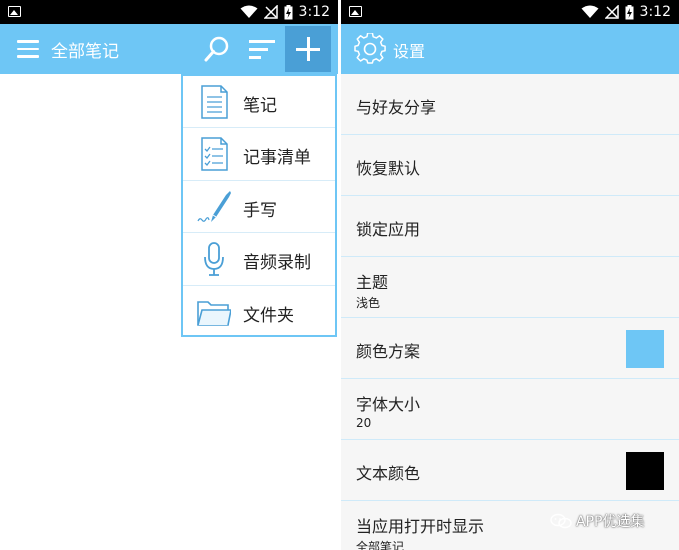 The image size is (679, 550). Describe the element at coordinates (214, 206) in the screenshot. I see `pen-icon` at that location.